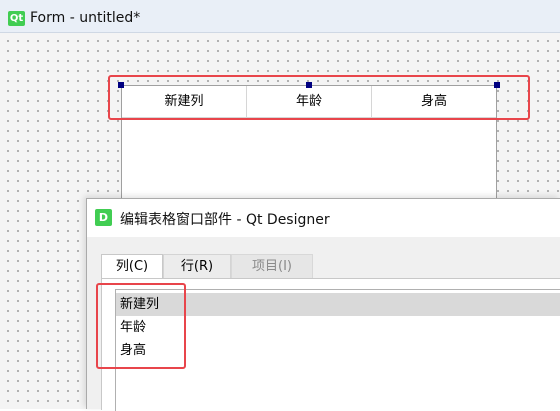  What do you see at coordinates (197, 266) in the screenshot?
I see `tab-rows: 行(R)` at bounding box center [197, 266].